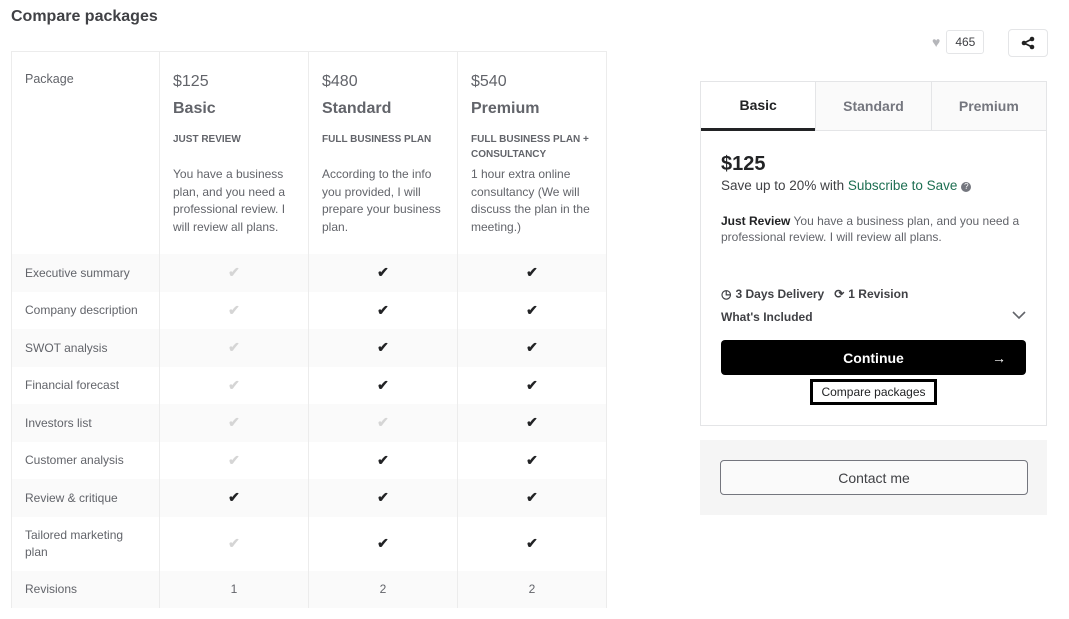 The width and height of the screenshot is (1069, 619). I want to click on package-tag: FULL BUSINESS PLAN + CONSULTANCY, so click(530, 147).